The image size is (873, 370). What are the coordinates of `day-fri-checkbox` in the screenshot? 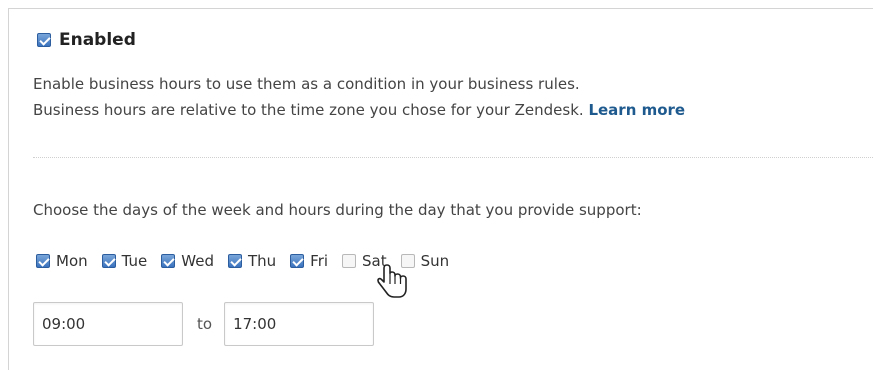 It's located at (297, 261).